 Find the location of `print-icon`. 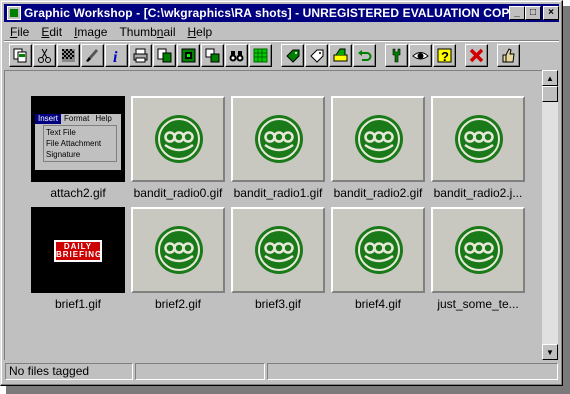

print-icon is located at coordinates (140, 55).